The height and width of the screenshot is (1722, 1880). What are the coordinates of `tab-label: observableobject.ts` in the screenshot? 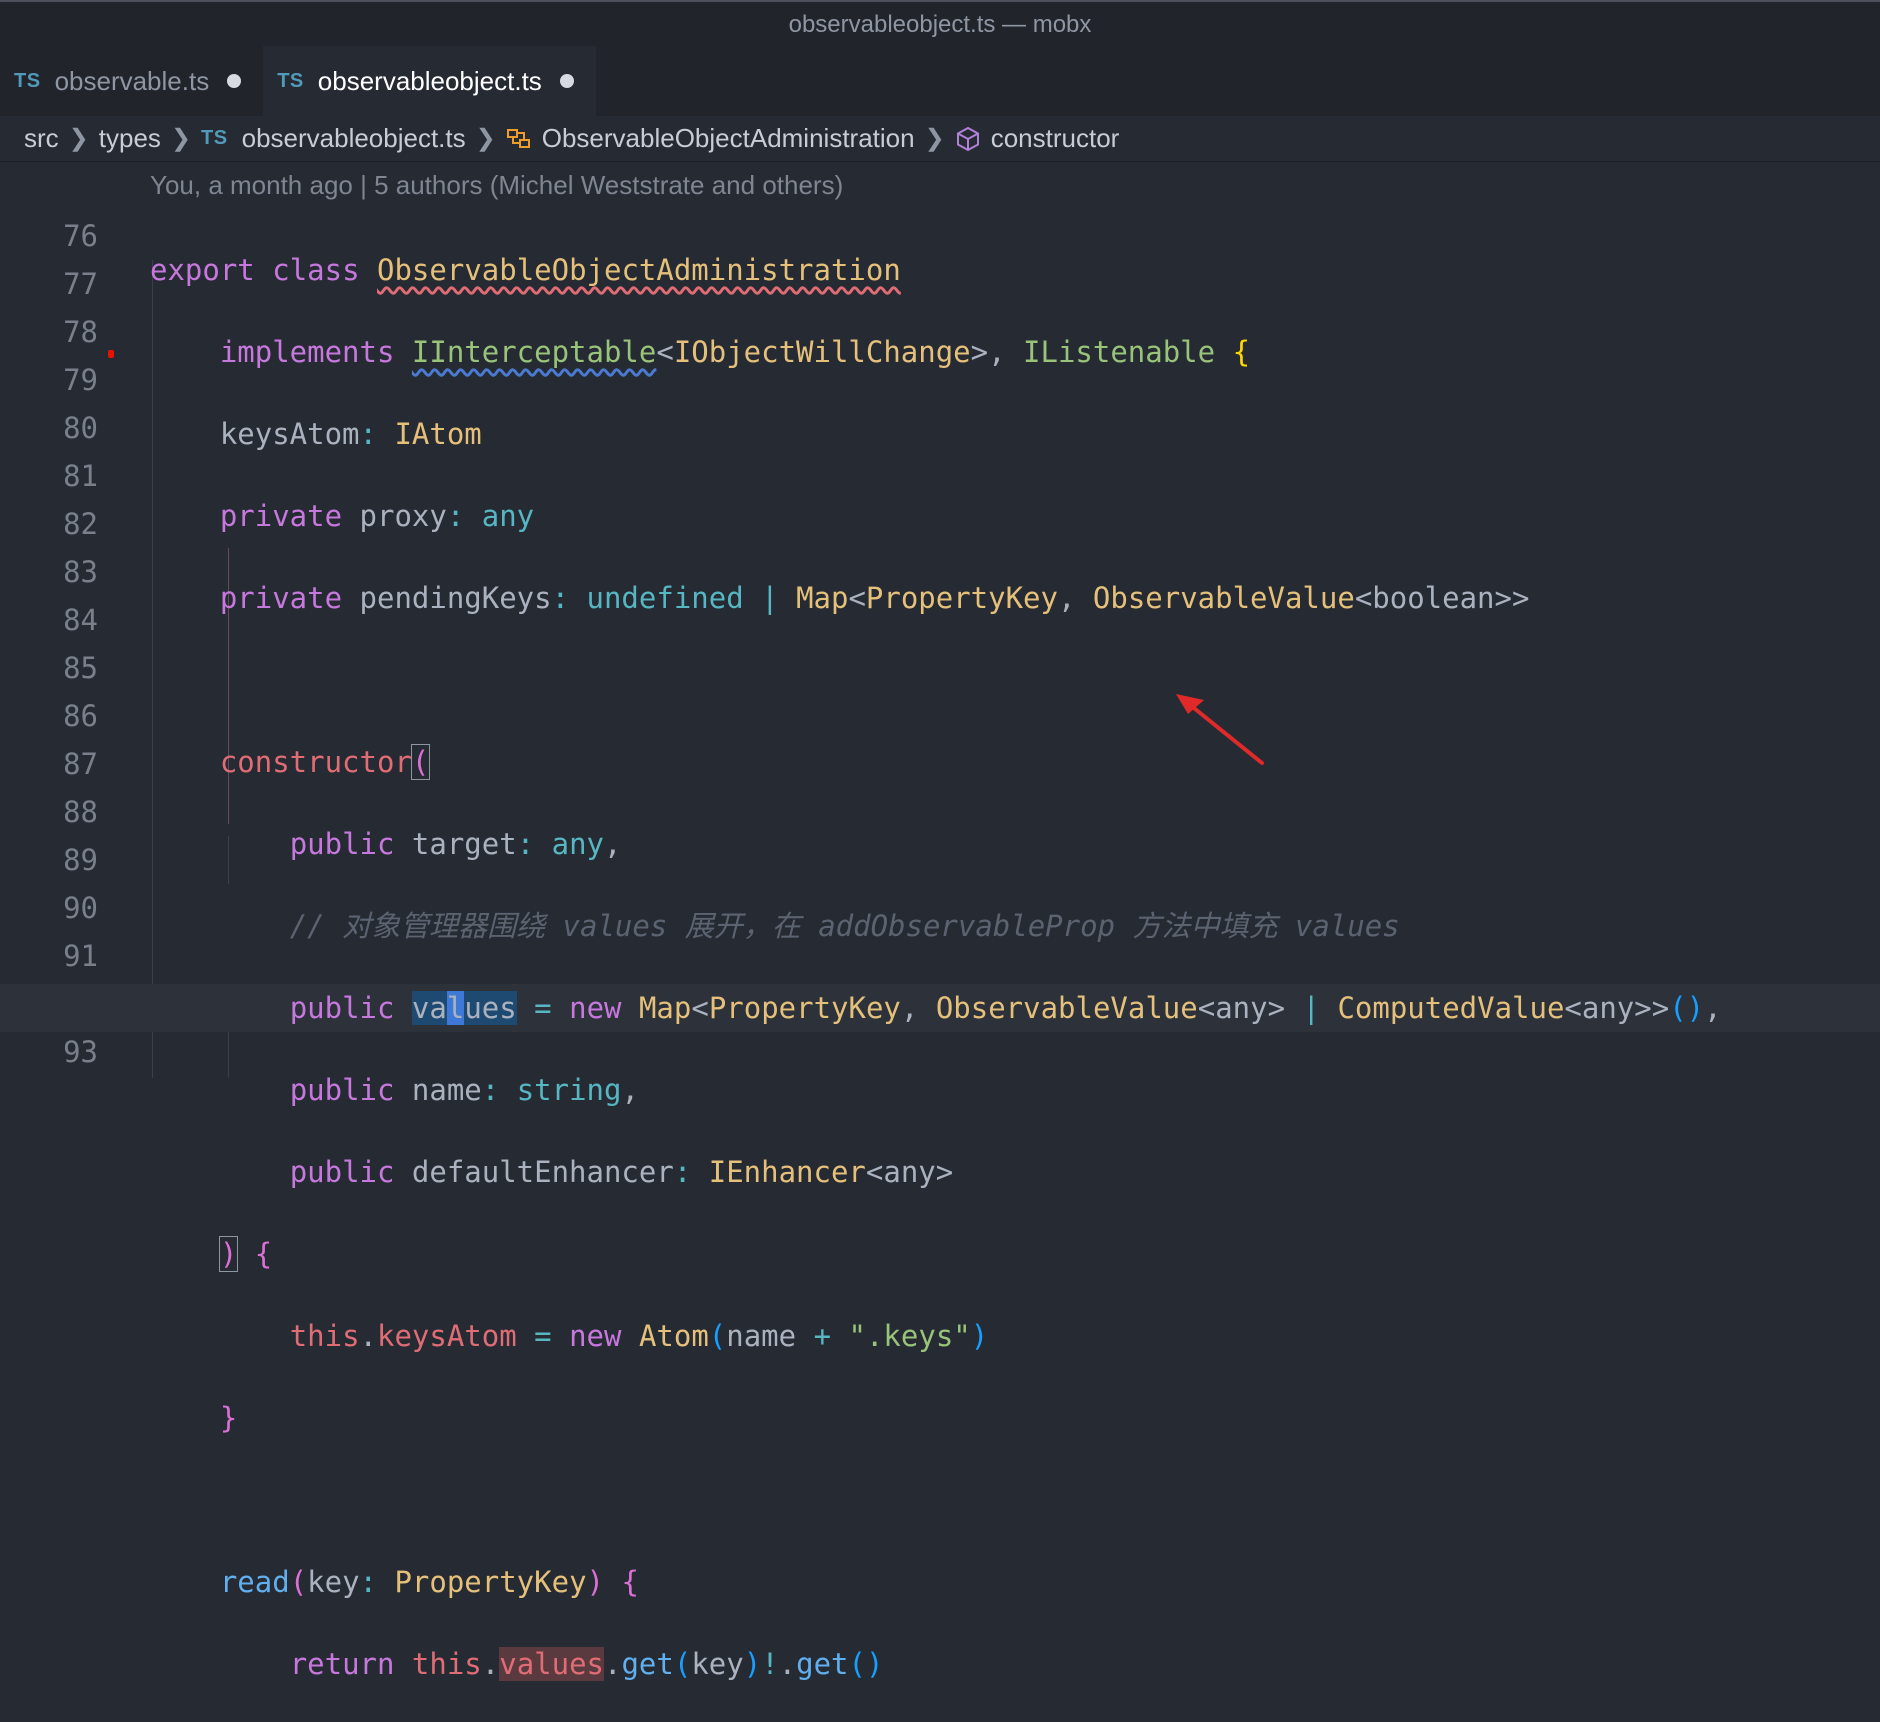 It's located at (429, 80).